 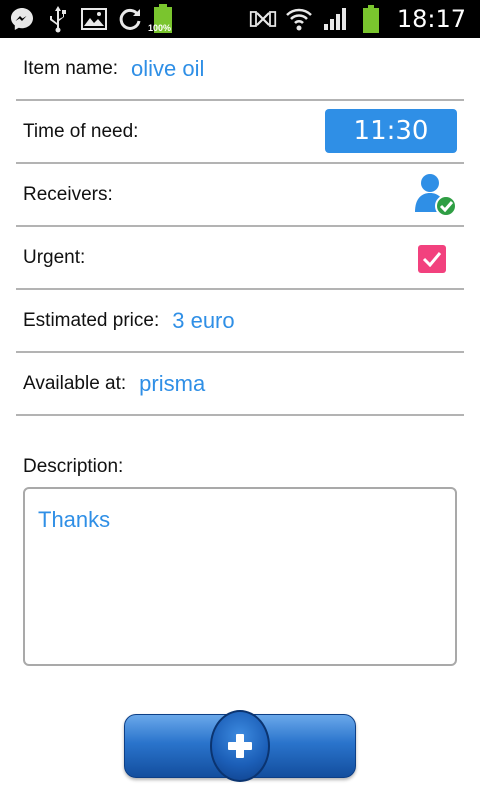 I want to click on add-icon, so click(x=240, y=746).